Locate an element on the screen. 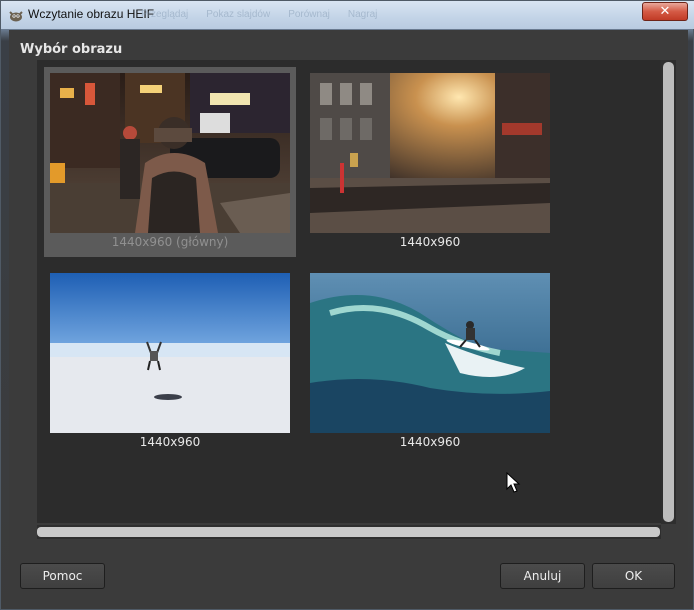 This screenshot has width=694, height=610. thumbnail-label: 1440x960 (główny) is located at coordinates (170, 242).